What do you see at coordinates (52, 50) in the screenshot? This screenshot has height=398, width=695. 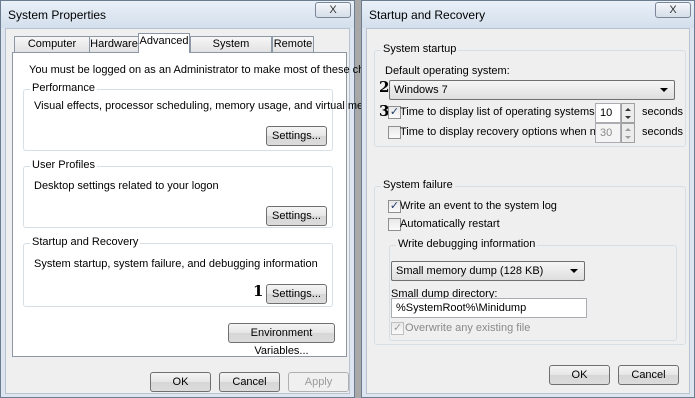 I see `tab-computer-name: Computer Name` at bounding box center [52, 50].